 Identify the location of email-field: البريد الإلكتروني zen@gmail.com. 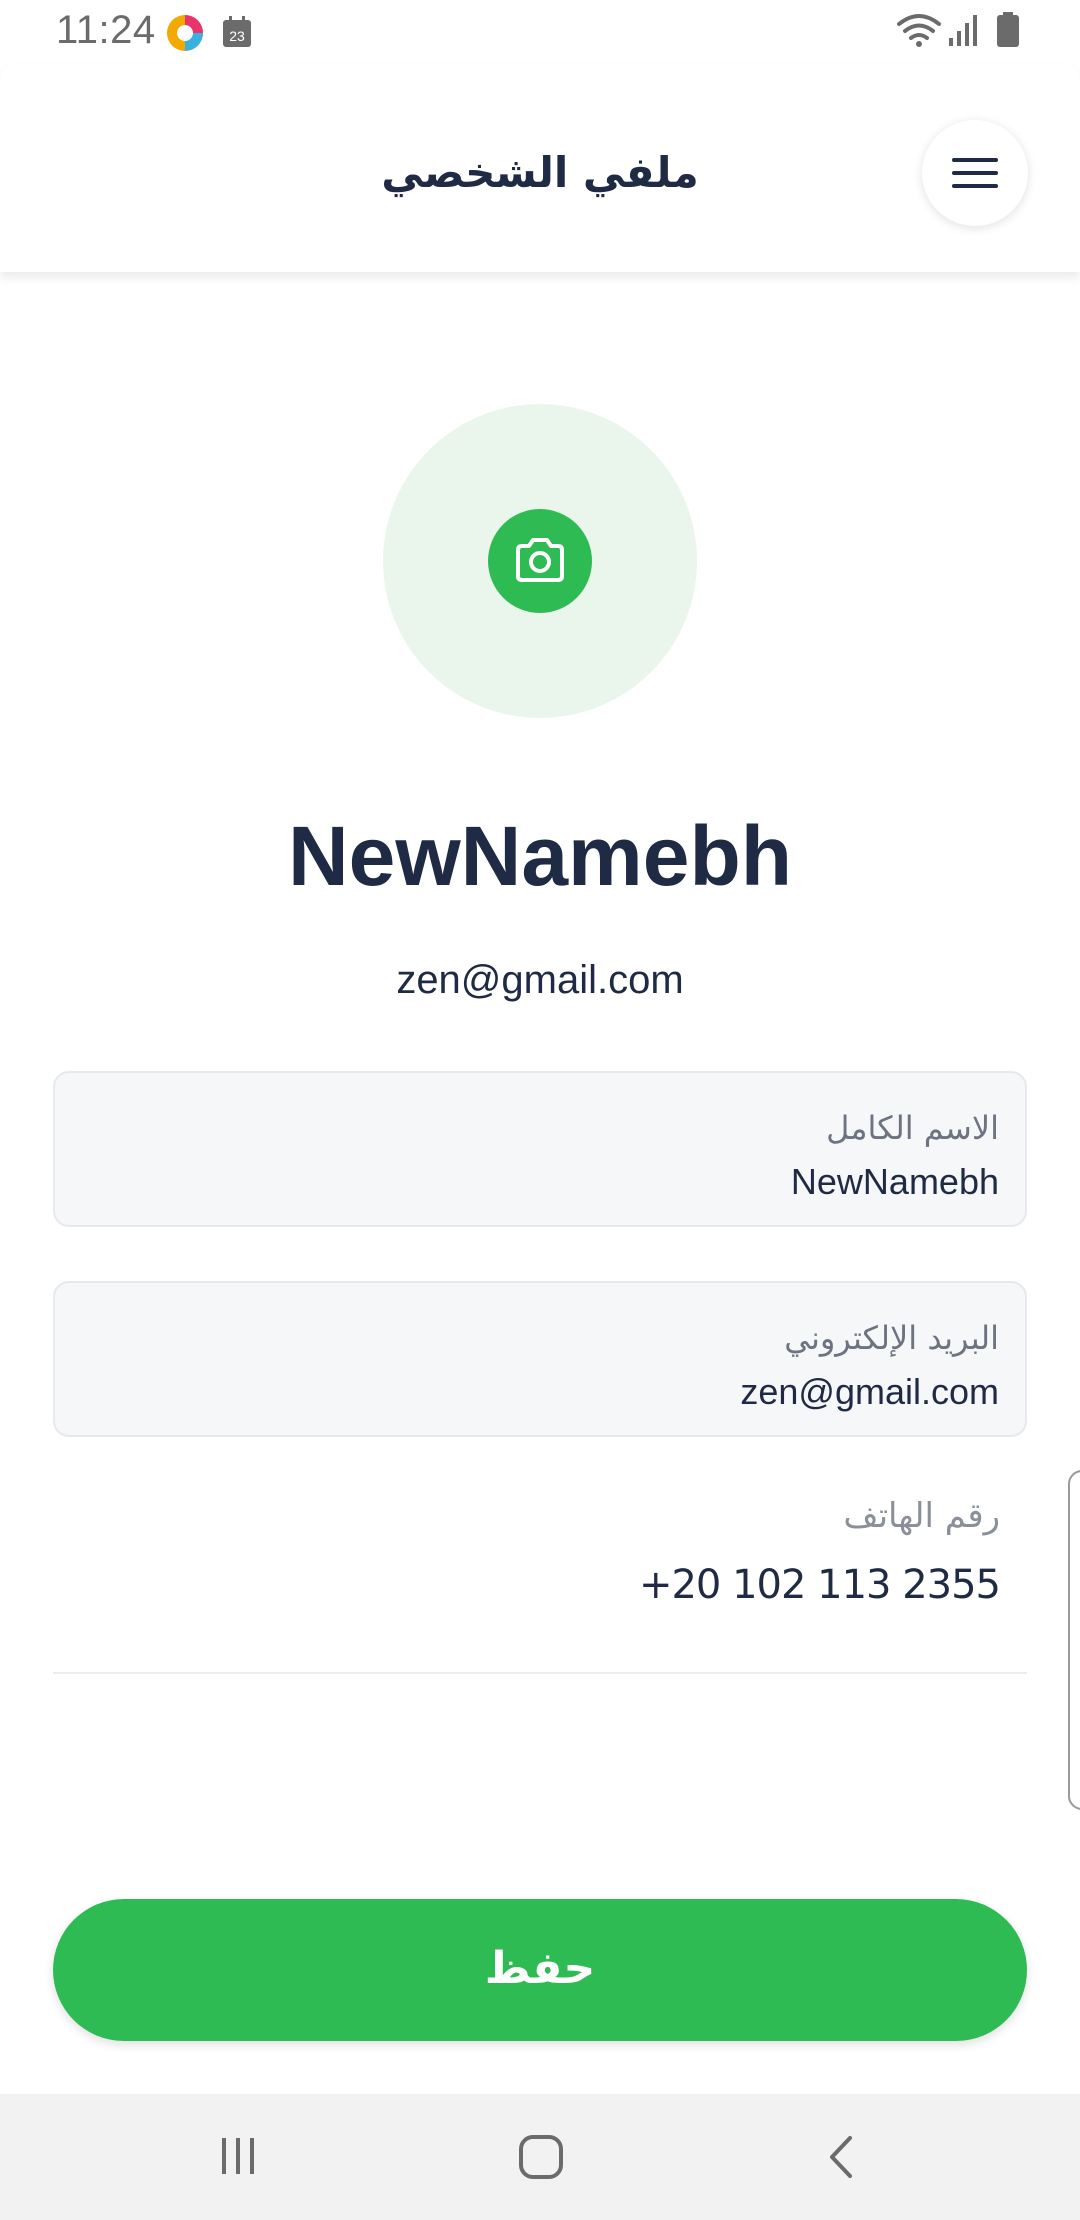
(540, 1359).